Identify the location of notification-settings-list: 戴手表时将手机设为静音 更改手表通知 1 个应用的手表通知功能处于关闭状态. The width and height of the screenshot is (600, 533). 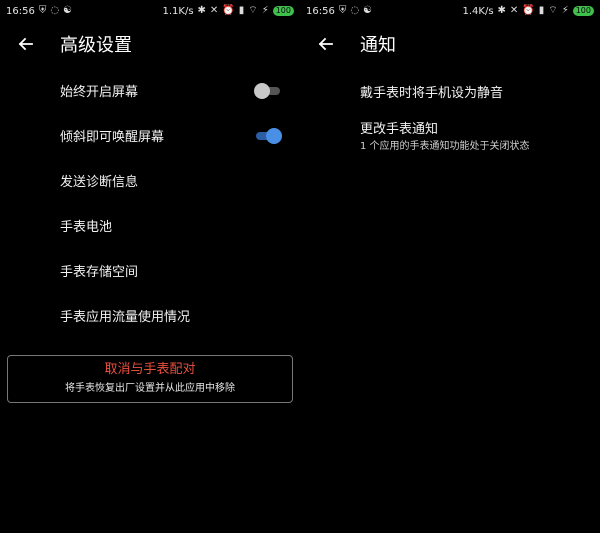
(450, 113).